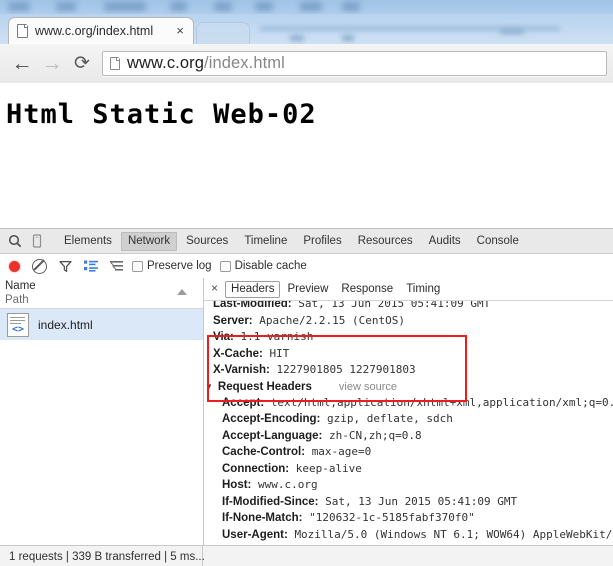  Describe the element at coordinates (322, 241) in the screenshot. I see `tab-profiles: Profiles` at that location.